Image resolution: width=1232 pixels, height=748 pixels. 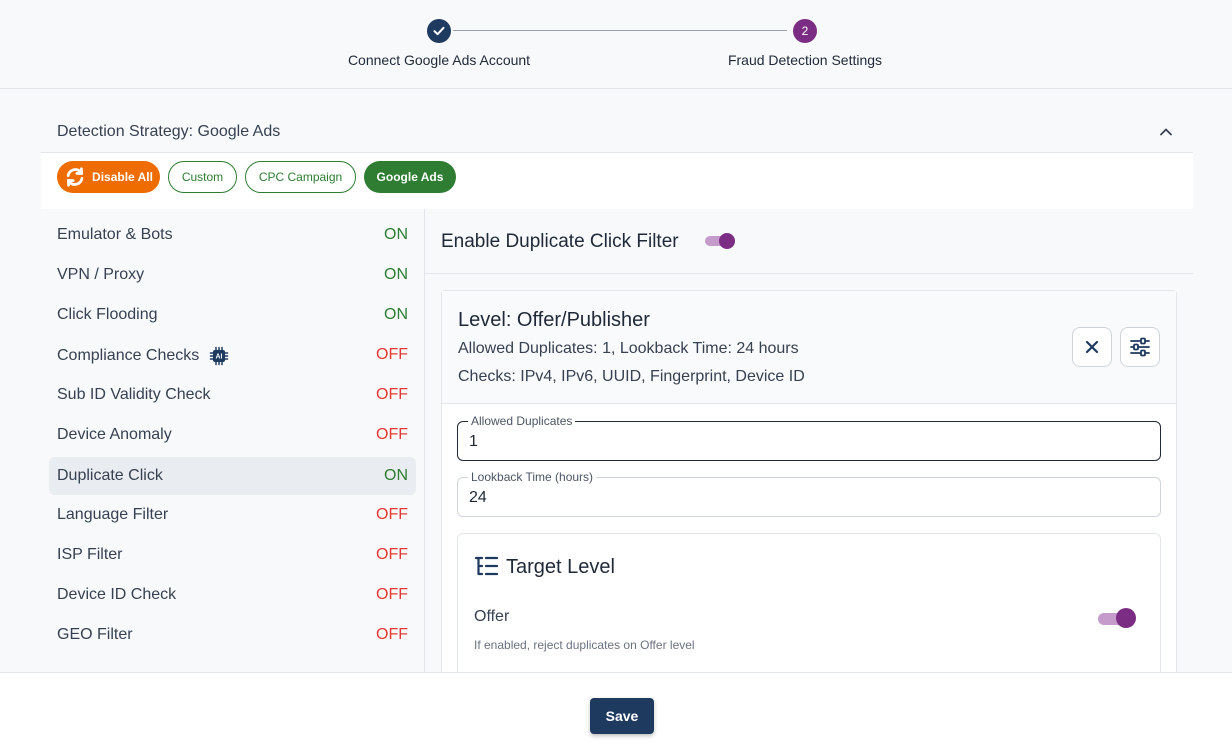 I want to click on step-2-number: 2, so click(x=805, y=31).